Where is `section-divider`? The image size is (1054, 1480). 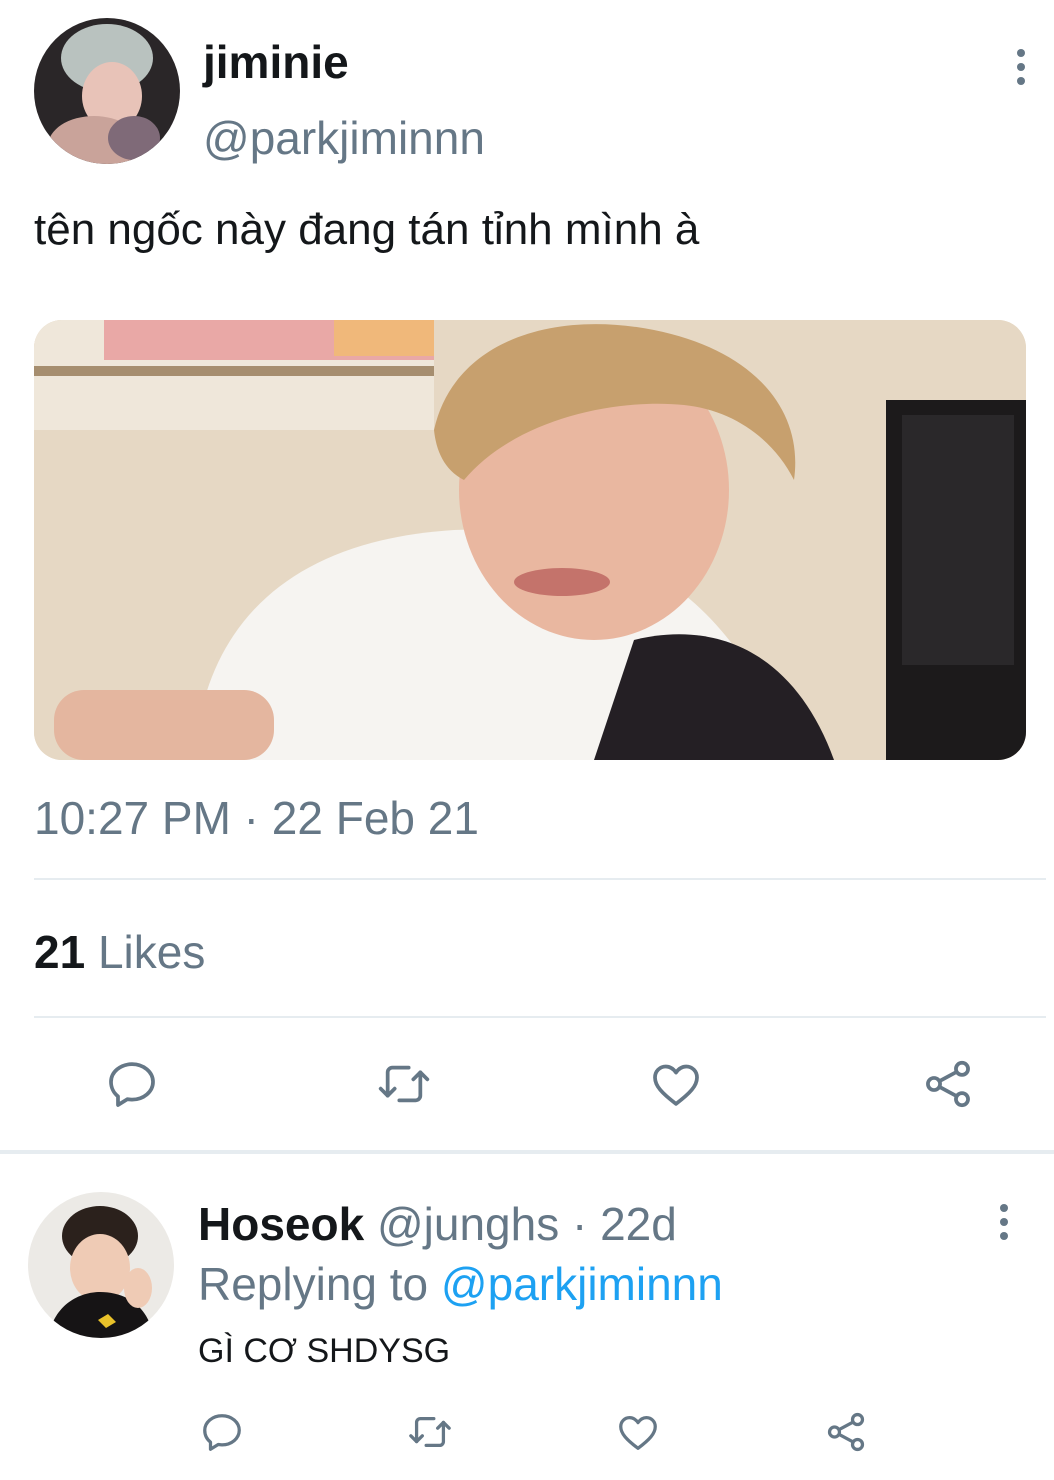
section-divider is located at coordinates (527, 1152).